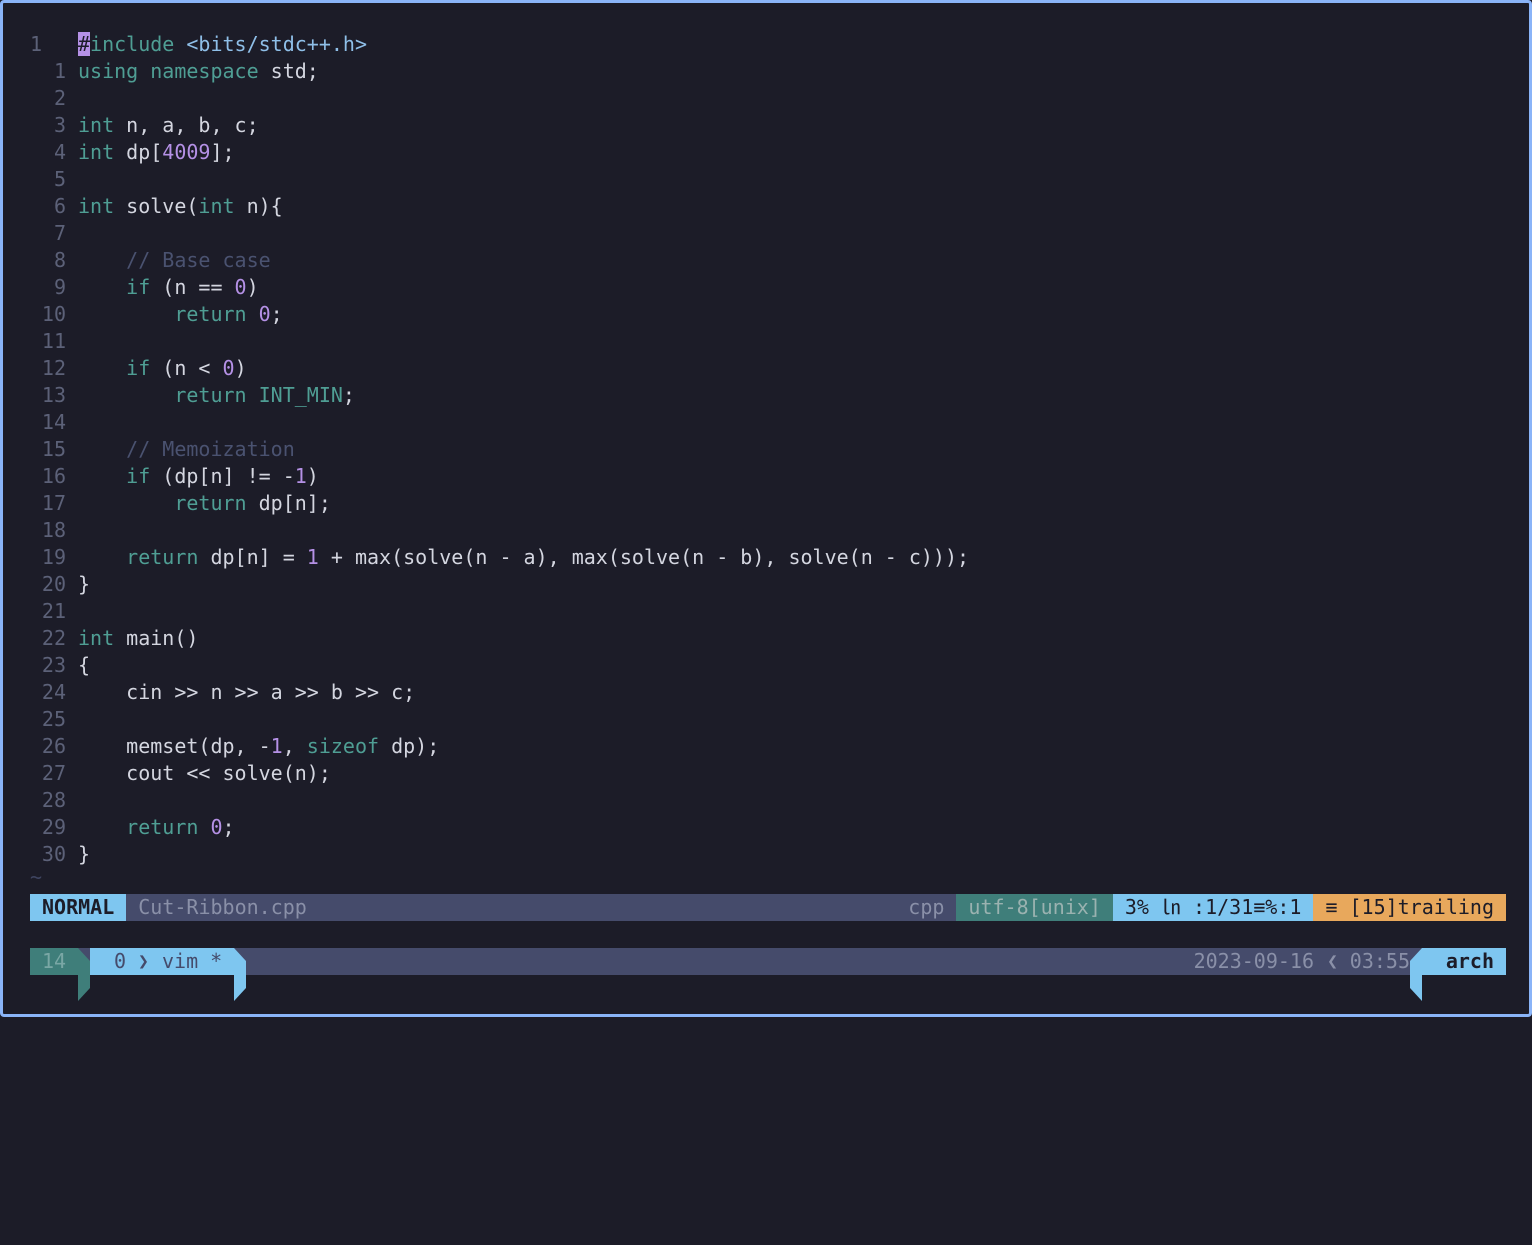 This screenshot has width=1532, height=1245. I want to click on code-token: 1, so click(300, 476).